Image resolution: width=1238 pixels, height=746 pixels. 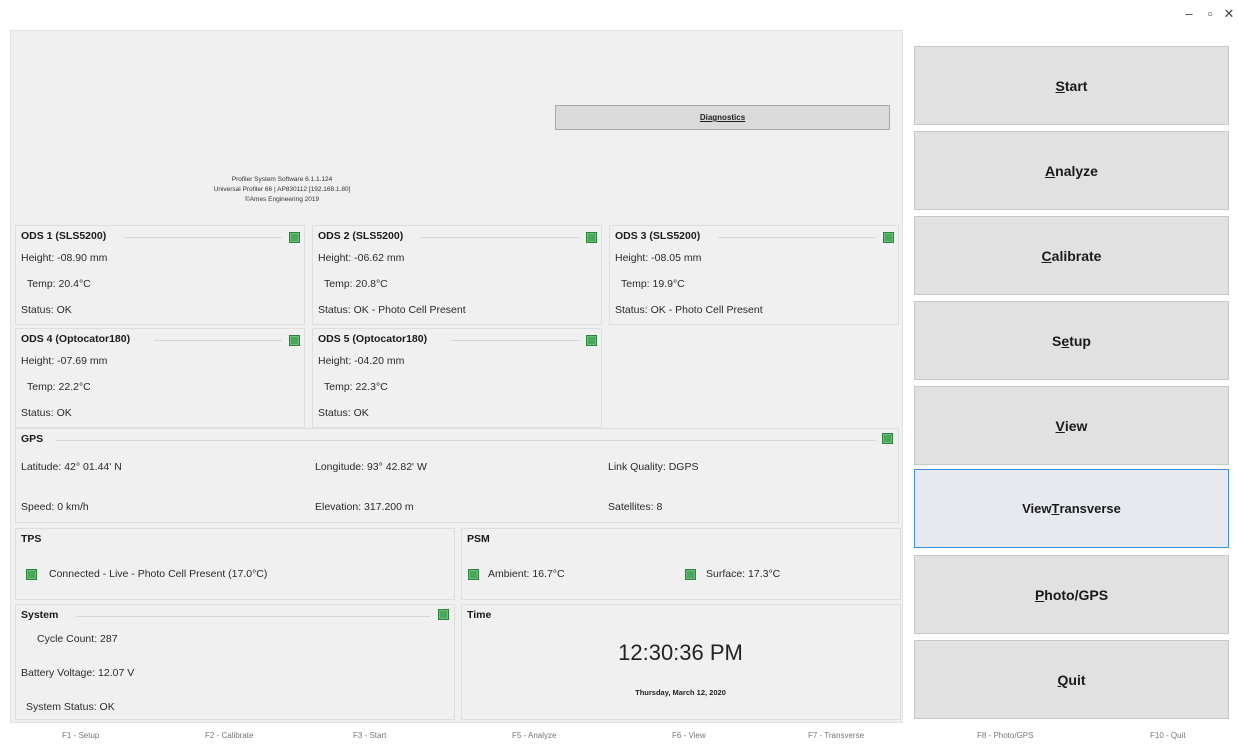 What do you see at coordinates (680, 692) in the screenshot?
I see `date-display: Thursday, March 12, 2020` at bounding box center [680, 692].